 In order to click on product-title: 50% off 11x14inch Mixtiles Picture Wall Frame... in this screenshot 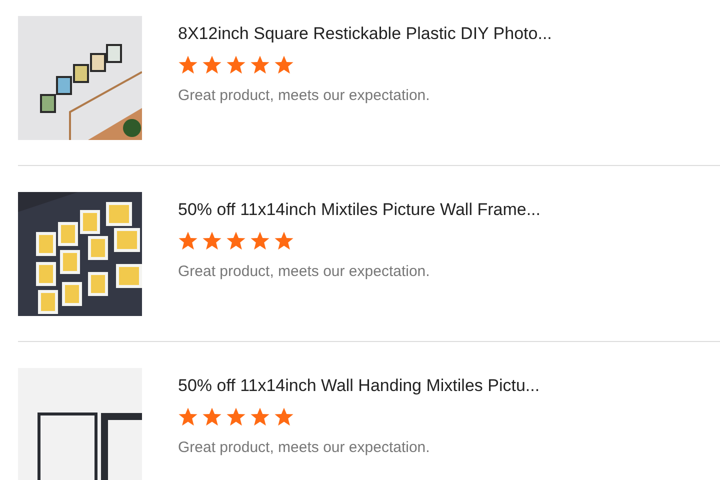, I will do `click(359, 210)`.